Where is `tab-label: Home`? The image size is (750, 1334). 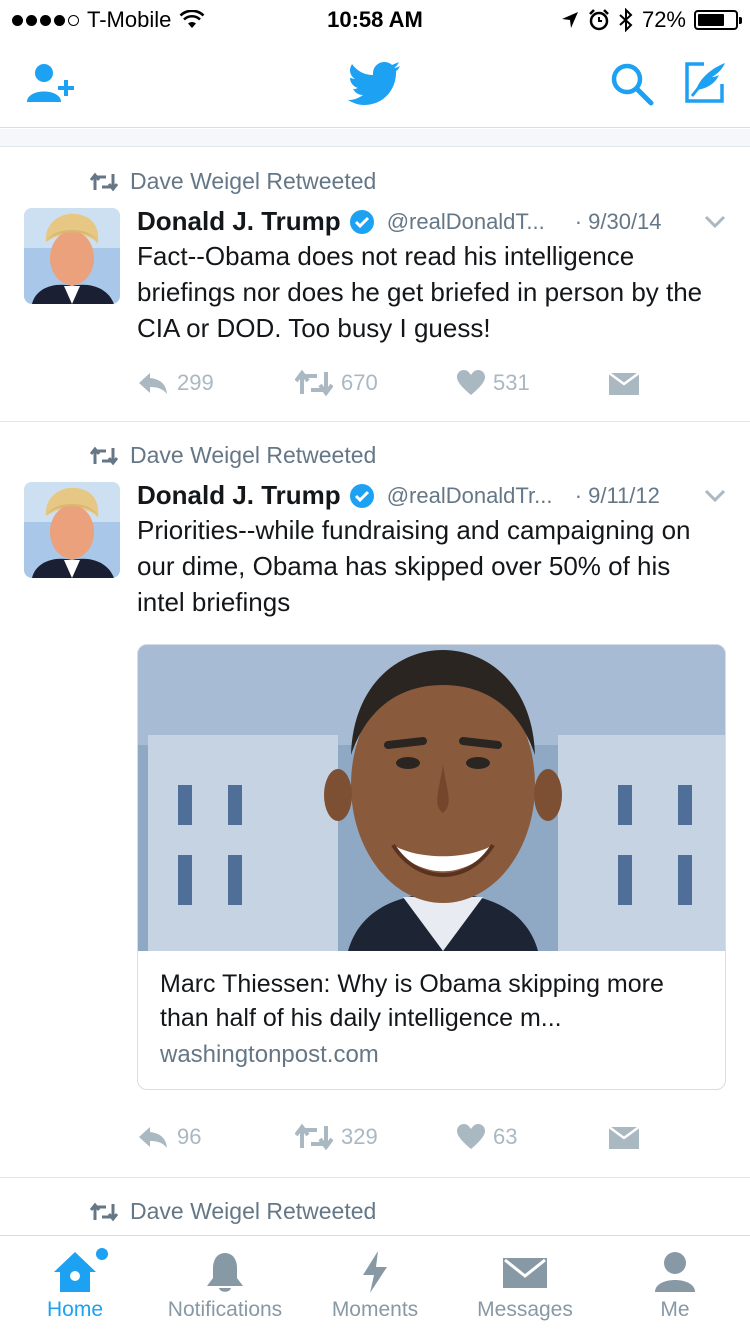 tab-label: Home is located at coordinates (75, 1309).